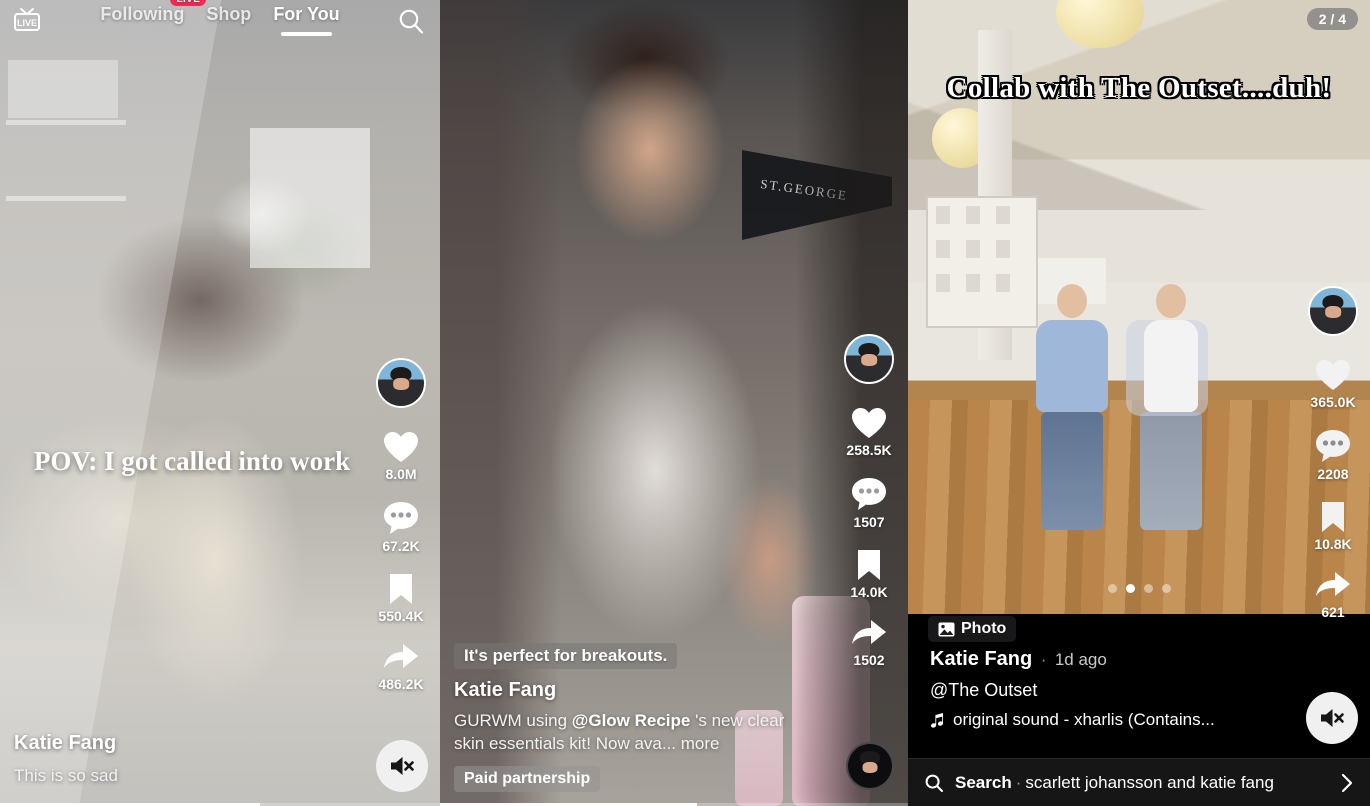 The width and height of the screenshot is (1370, 806). I want to click on comment-button-1: 67.2K, so click(401, 527).